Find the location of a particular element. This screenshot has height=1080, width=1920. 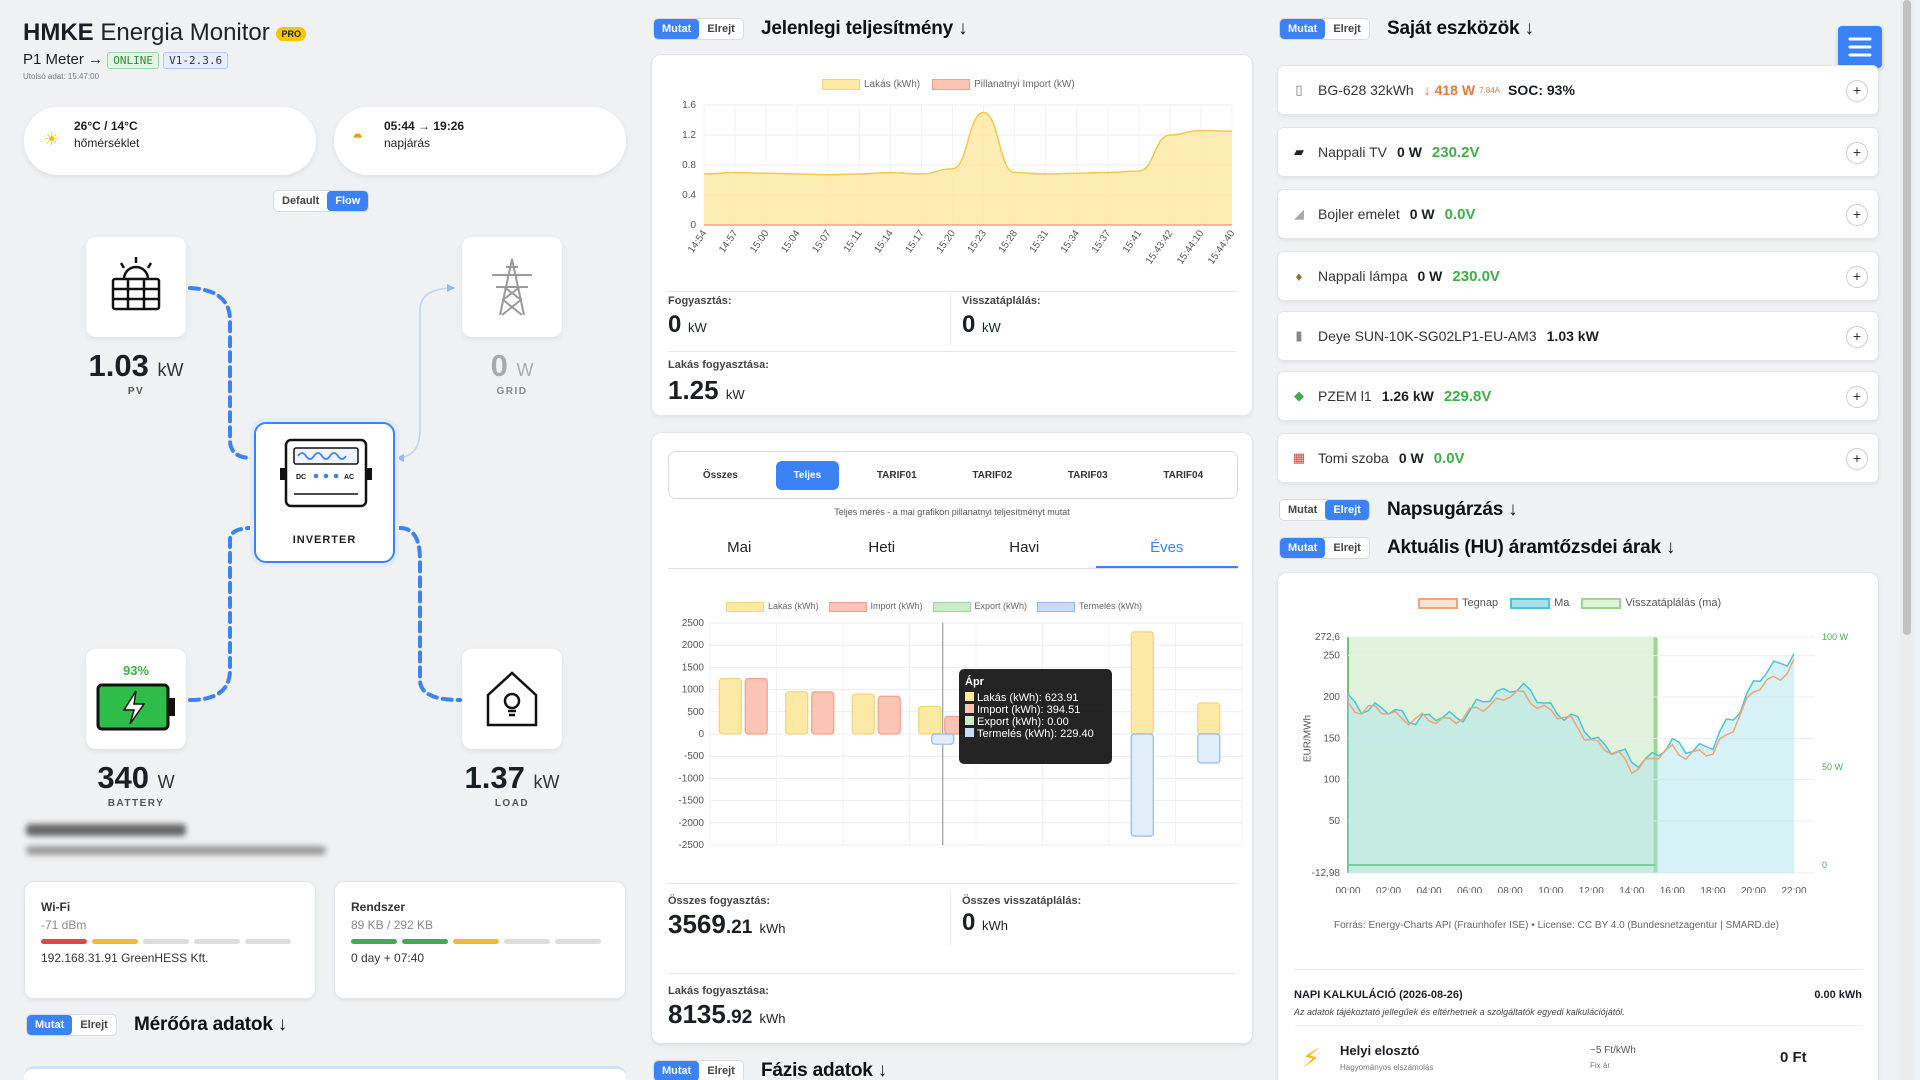

pv-tile is located at coordinates (136, 287).